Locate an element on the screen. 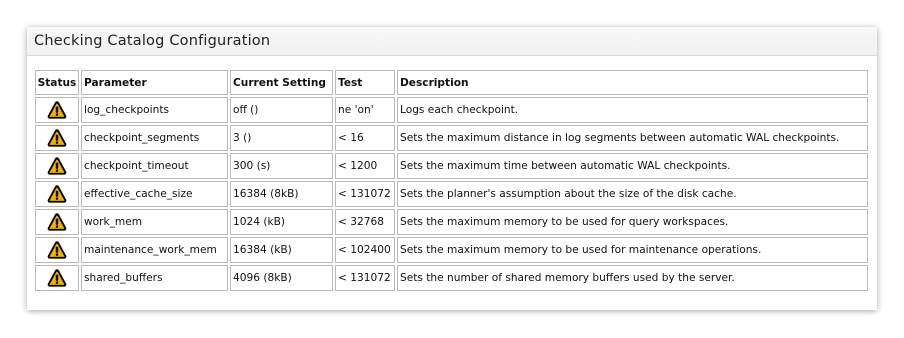 This screenshot has height=338, width=904. current-setting-cell: off () is located at coordinates (281, 110).